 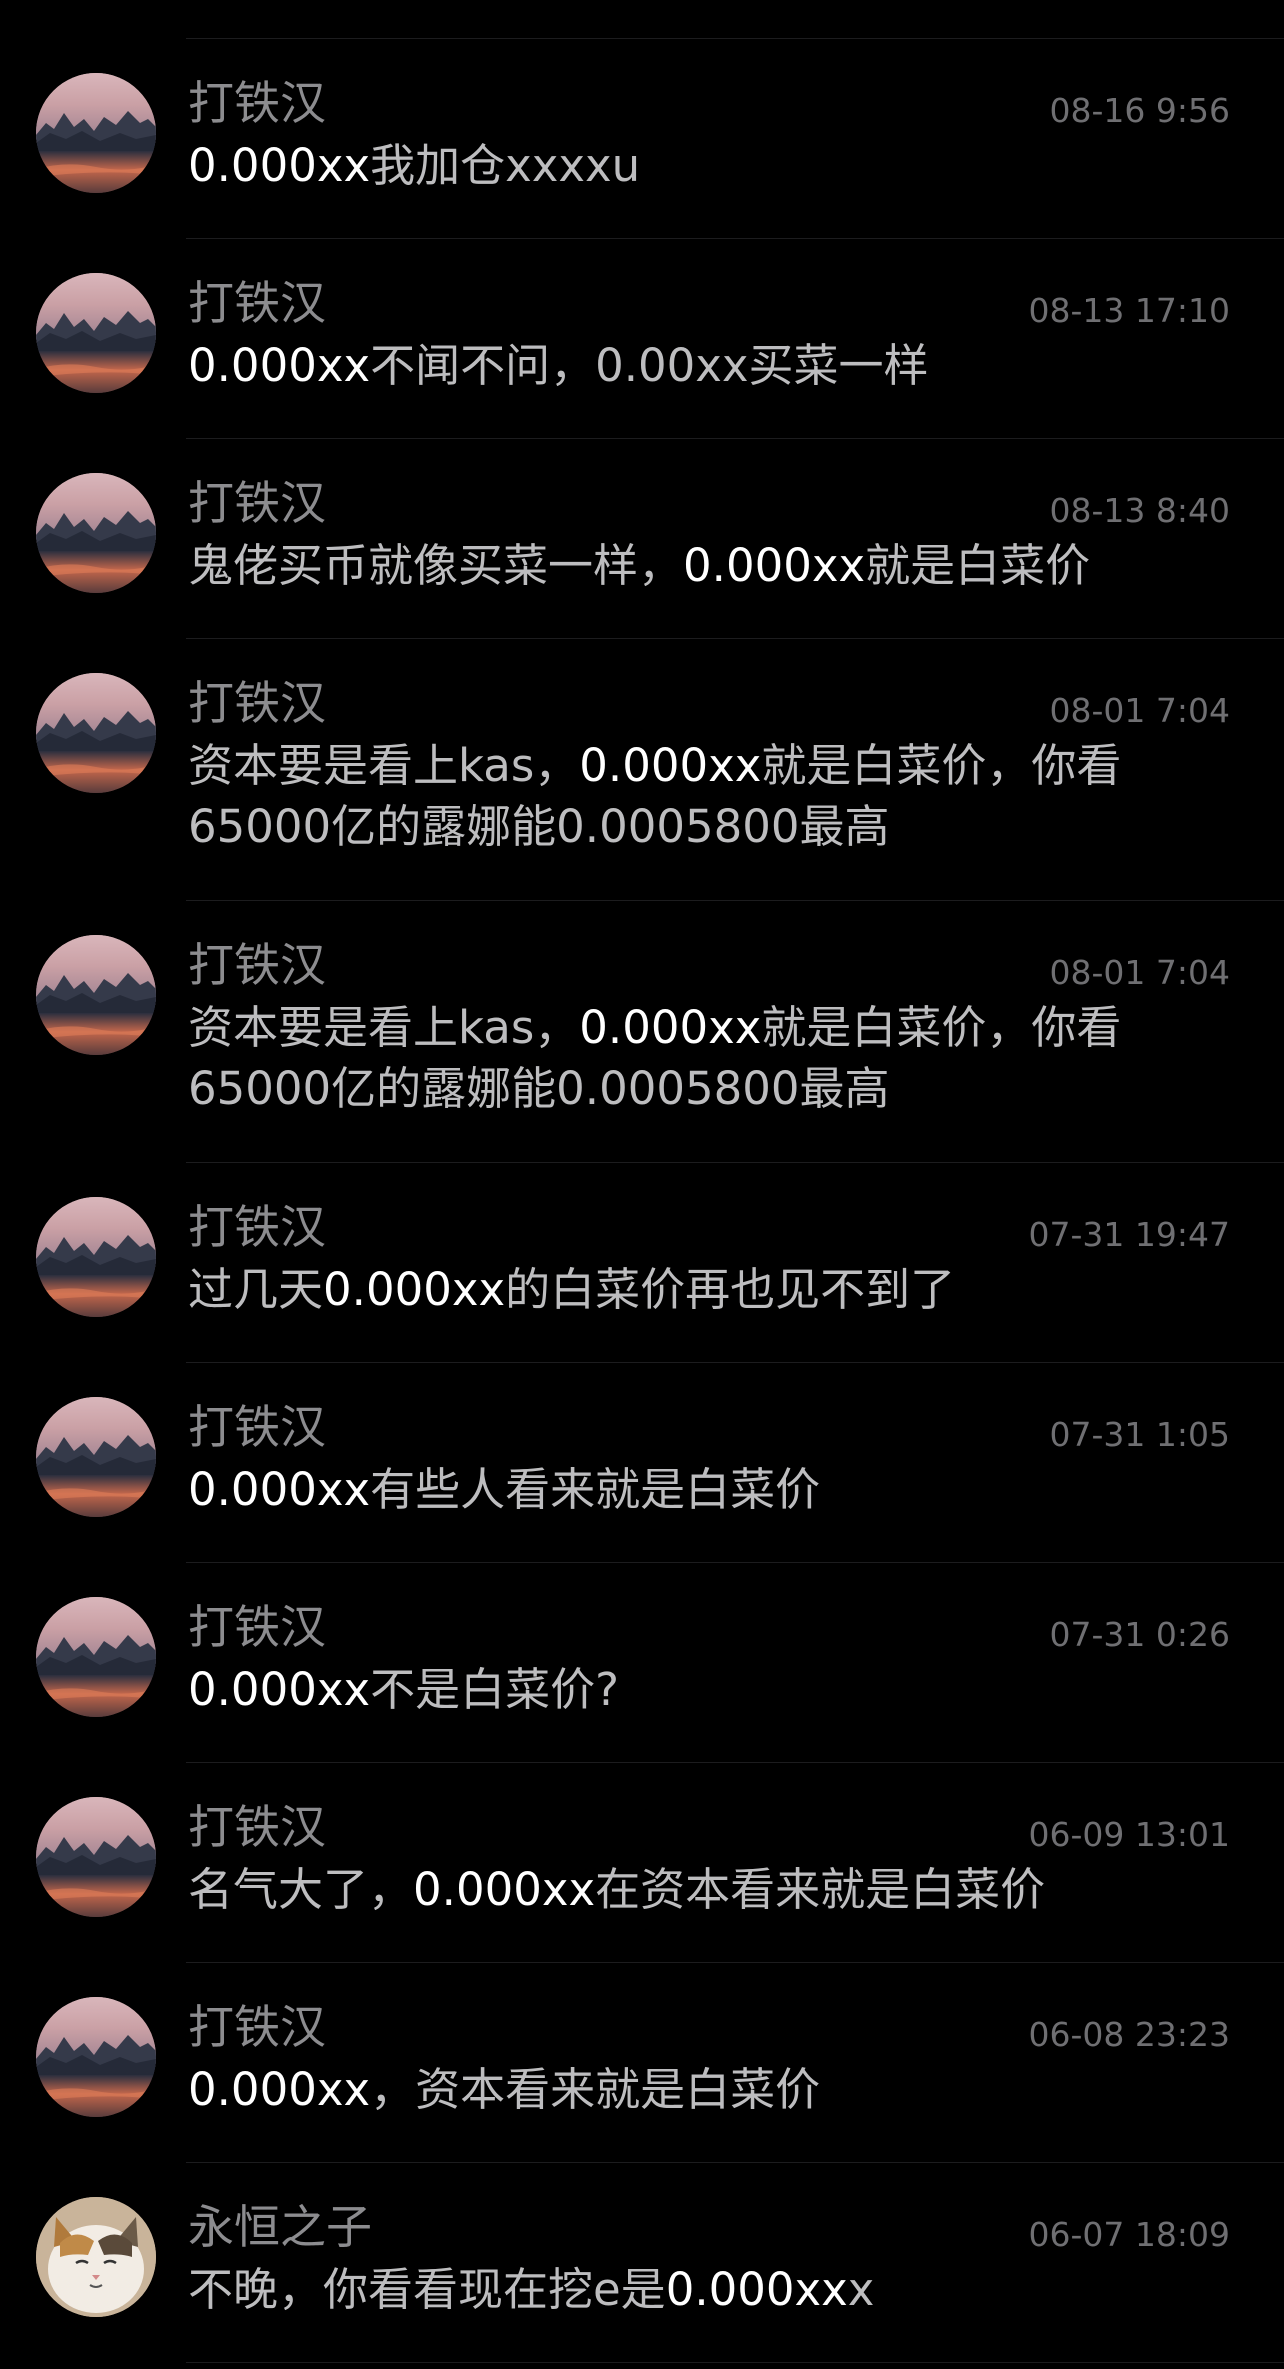 I want to click on message-preview: 0.000xx不闻不问，0.00xx买菜一样, so click(x=713, y=365).